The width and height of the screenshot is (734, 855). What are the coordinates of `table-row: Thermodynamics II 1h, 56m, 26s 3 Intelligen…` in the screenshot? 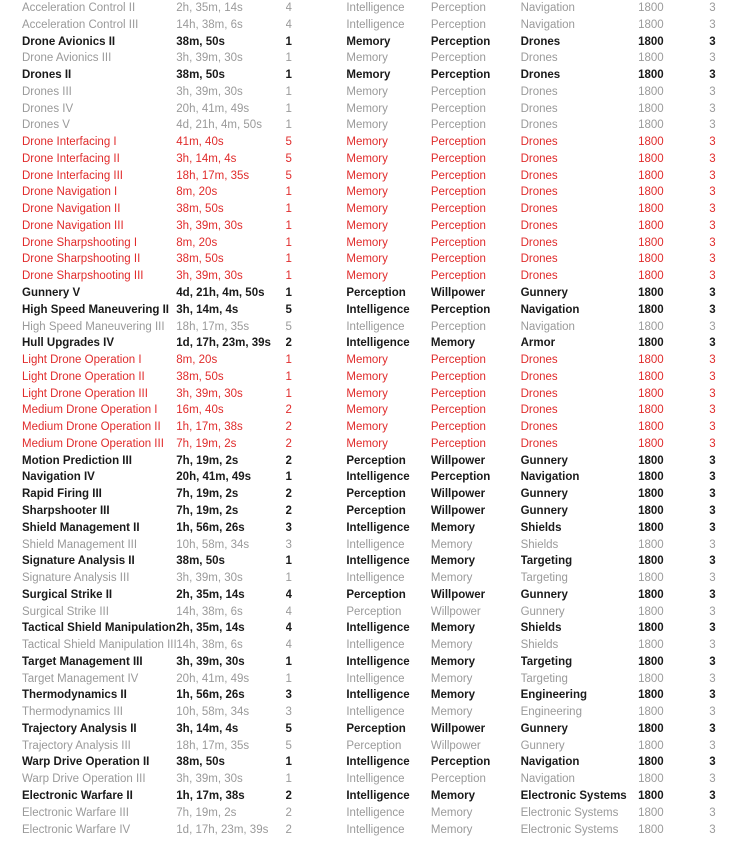 It's located at (367, 695).